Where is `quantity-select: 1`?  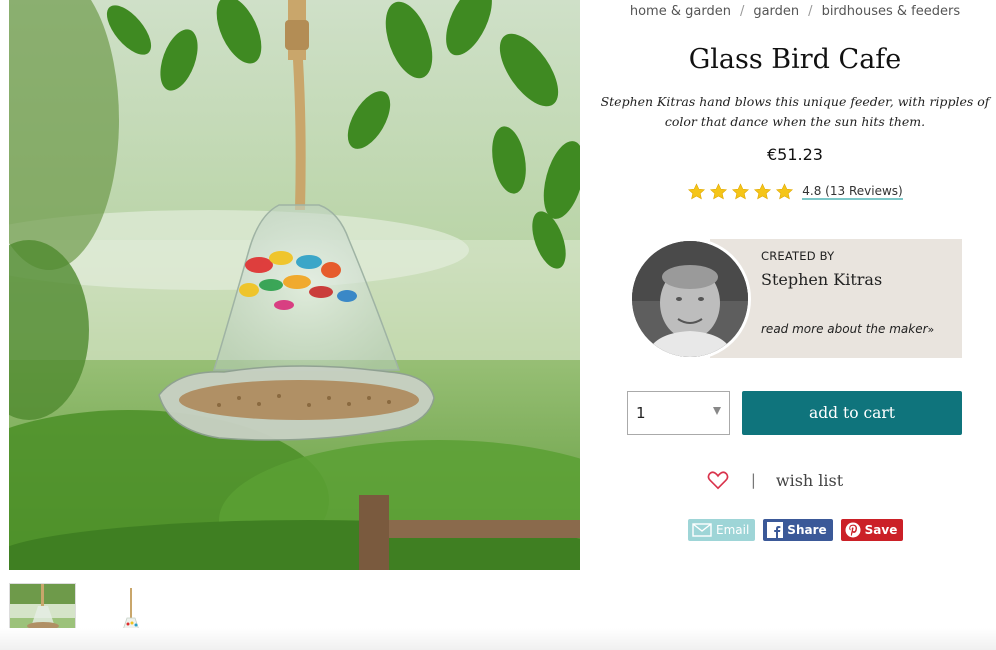 quantity-select: 1 is located at coordinates (678, 413).